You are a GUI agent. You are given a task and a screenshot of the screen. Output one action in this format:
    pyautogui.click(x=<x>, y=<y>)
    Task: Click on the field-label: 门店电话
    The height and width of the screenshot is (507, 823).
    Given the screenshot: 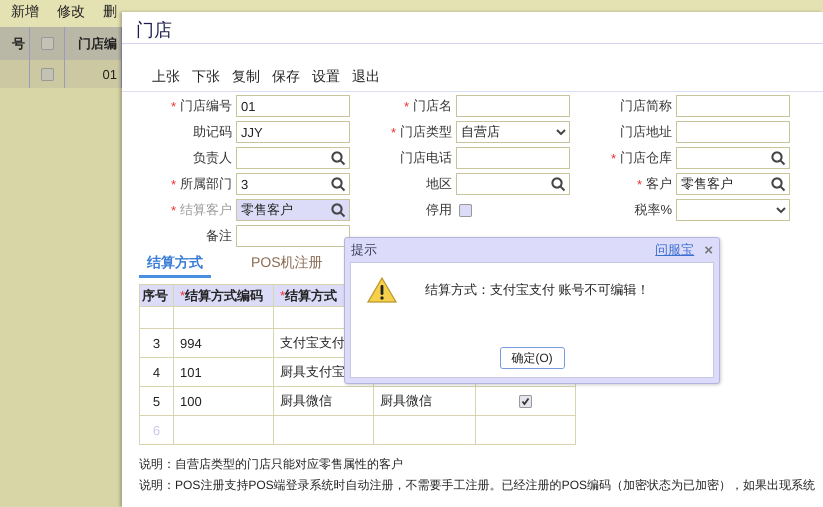 What is the action you would take?
    pyautogui.click(x=426, y=158)
    